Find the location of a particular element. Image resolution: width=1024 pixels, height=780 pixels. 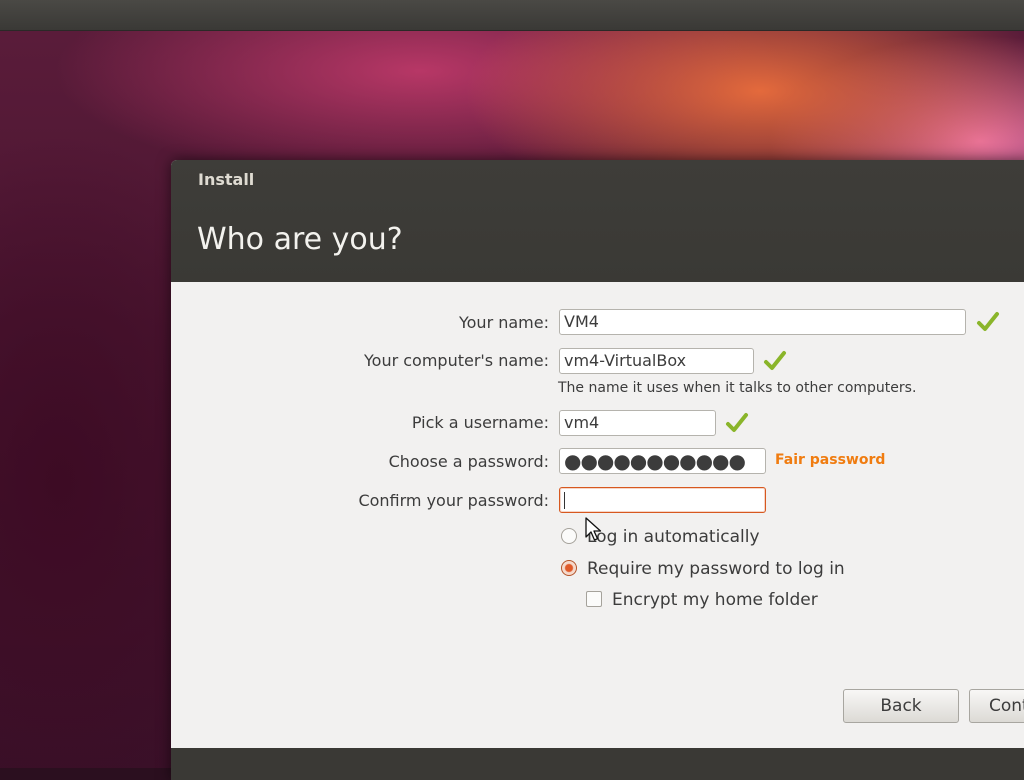

mouse-pointer-icon is located at coordinates (593, 529).